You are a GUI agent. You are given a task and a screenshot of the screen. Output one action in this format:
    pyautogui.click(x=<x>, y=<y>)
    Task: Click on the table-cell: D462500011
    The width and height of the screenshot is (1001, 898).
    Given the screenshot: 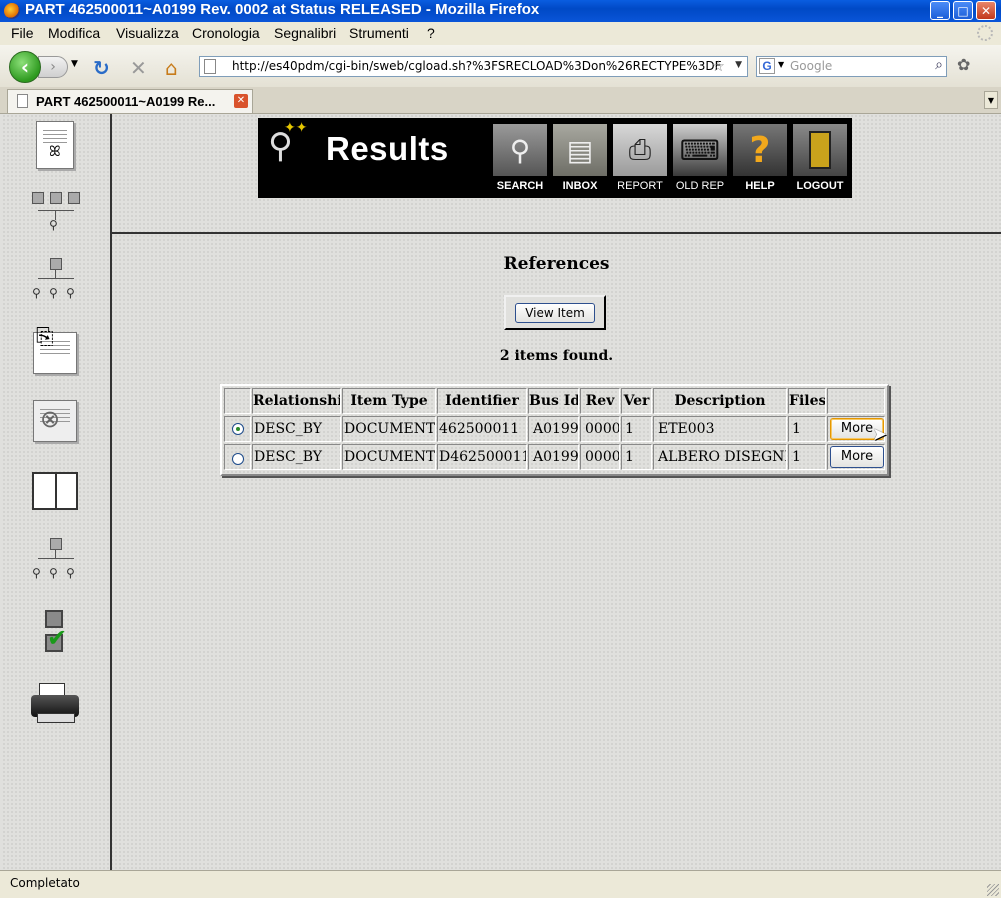 What is the action you would take?
    pyautogui.click(x=482, y=457)
    